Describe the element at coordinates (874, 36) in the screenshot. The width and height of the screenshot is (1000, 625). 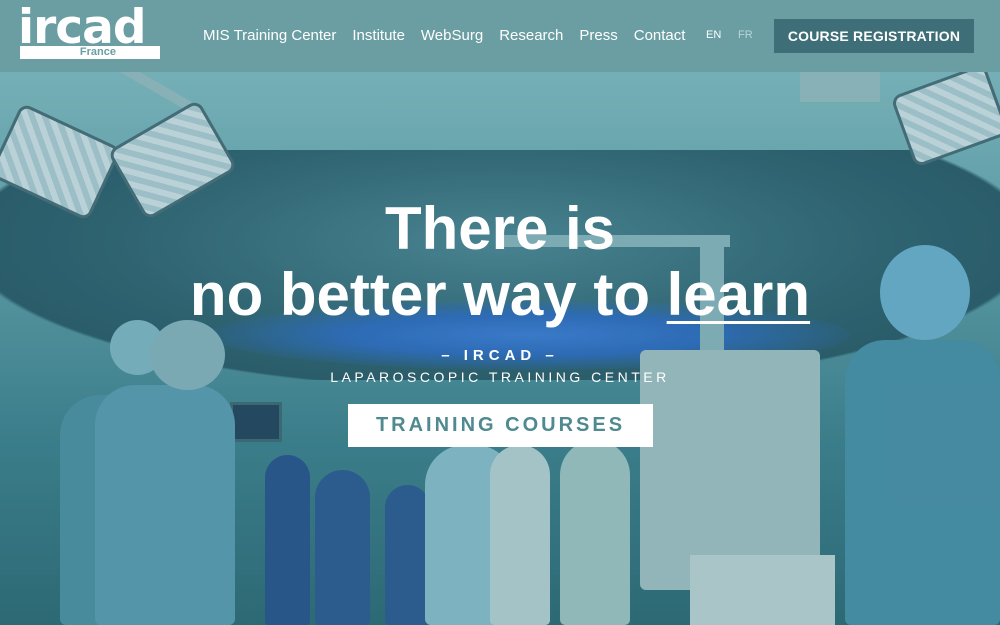
I see `course-registration-button: COURSE REGISTRATION` at that location.